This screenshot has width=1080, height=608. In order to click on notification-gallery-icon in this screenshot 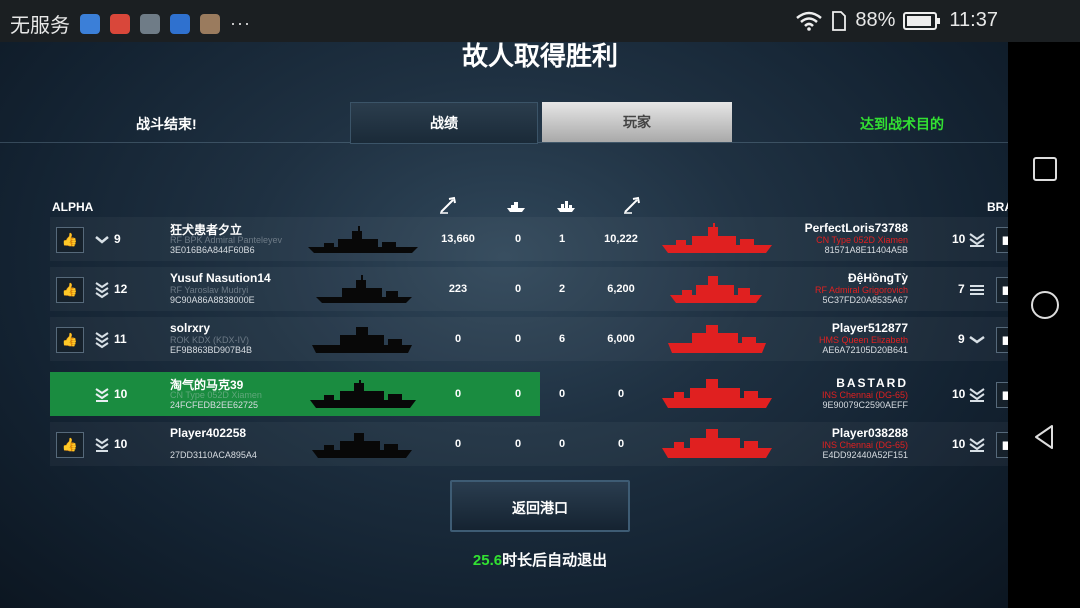, I will do `click(150, 23)`.